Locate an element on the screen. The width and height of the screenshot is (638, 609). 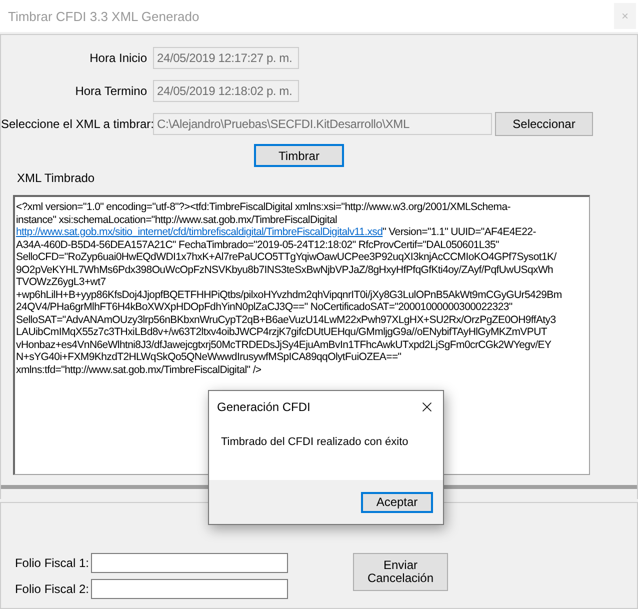
dialog-message: Timbrado del CFDI realizado con éxito is located at coordinates (315, 443).